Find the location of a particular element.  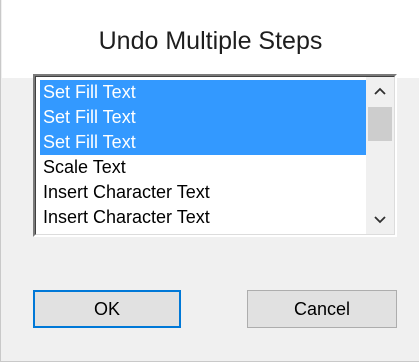

scroll-down-button is located at coordinates (380, 220).